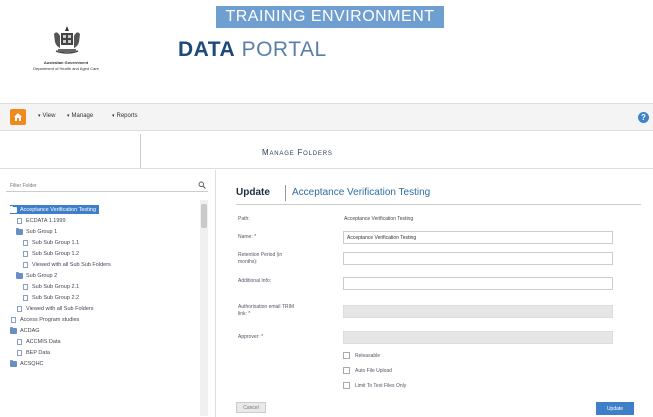  I want to click on gov-name-line: Australian Government, so click(66, 62).